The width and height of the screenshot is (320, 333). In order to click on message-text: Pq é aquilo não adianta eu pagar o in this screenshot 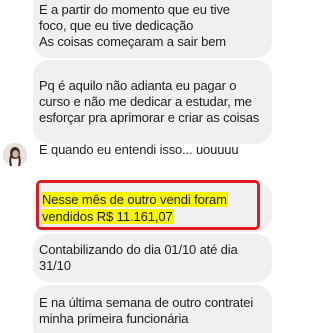, I will do `click(138, 85)`.